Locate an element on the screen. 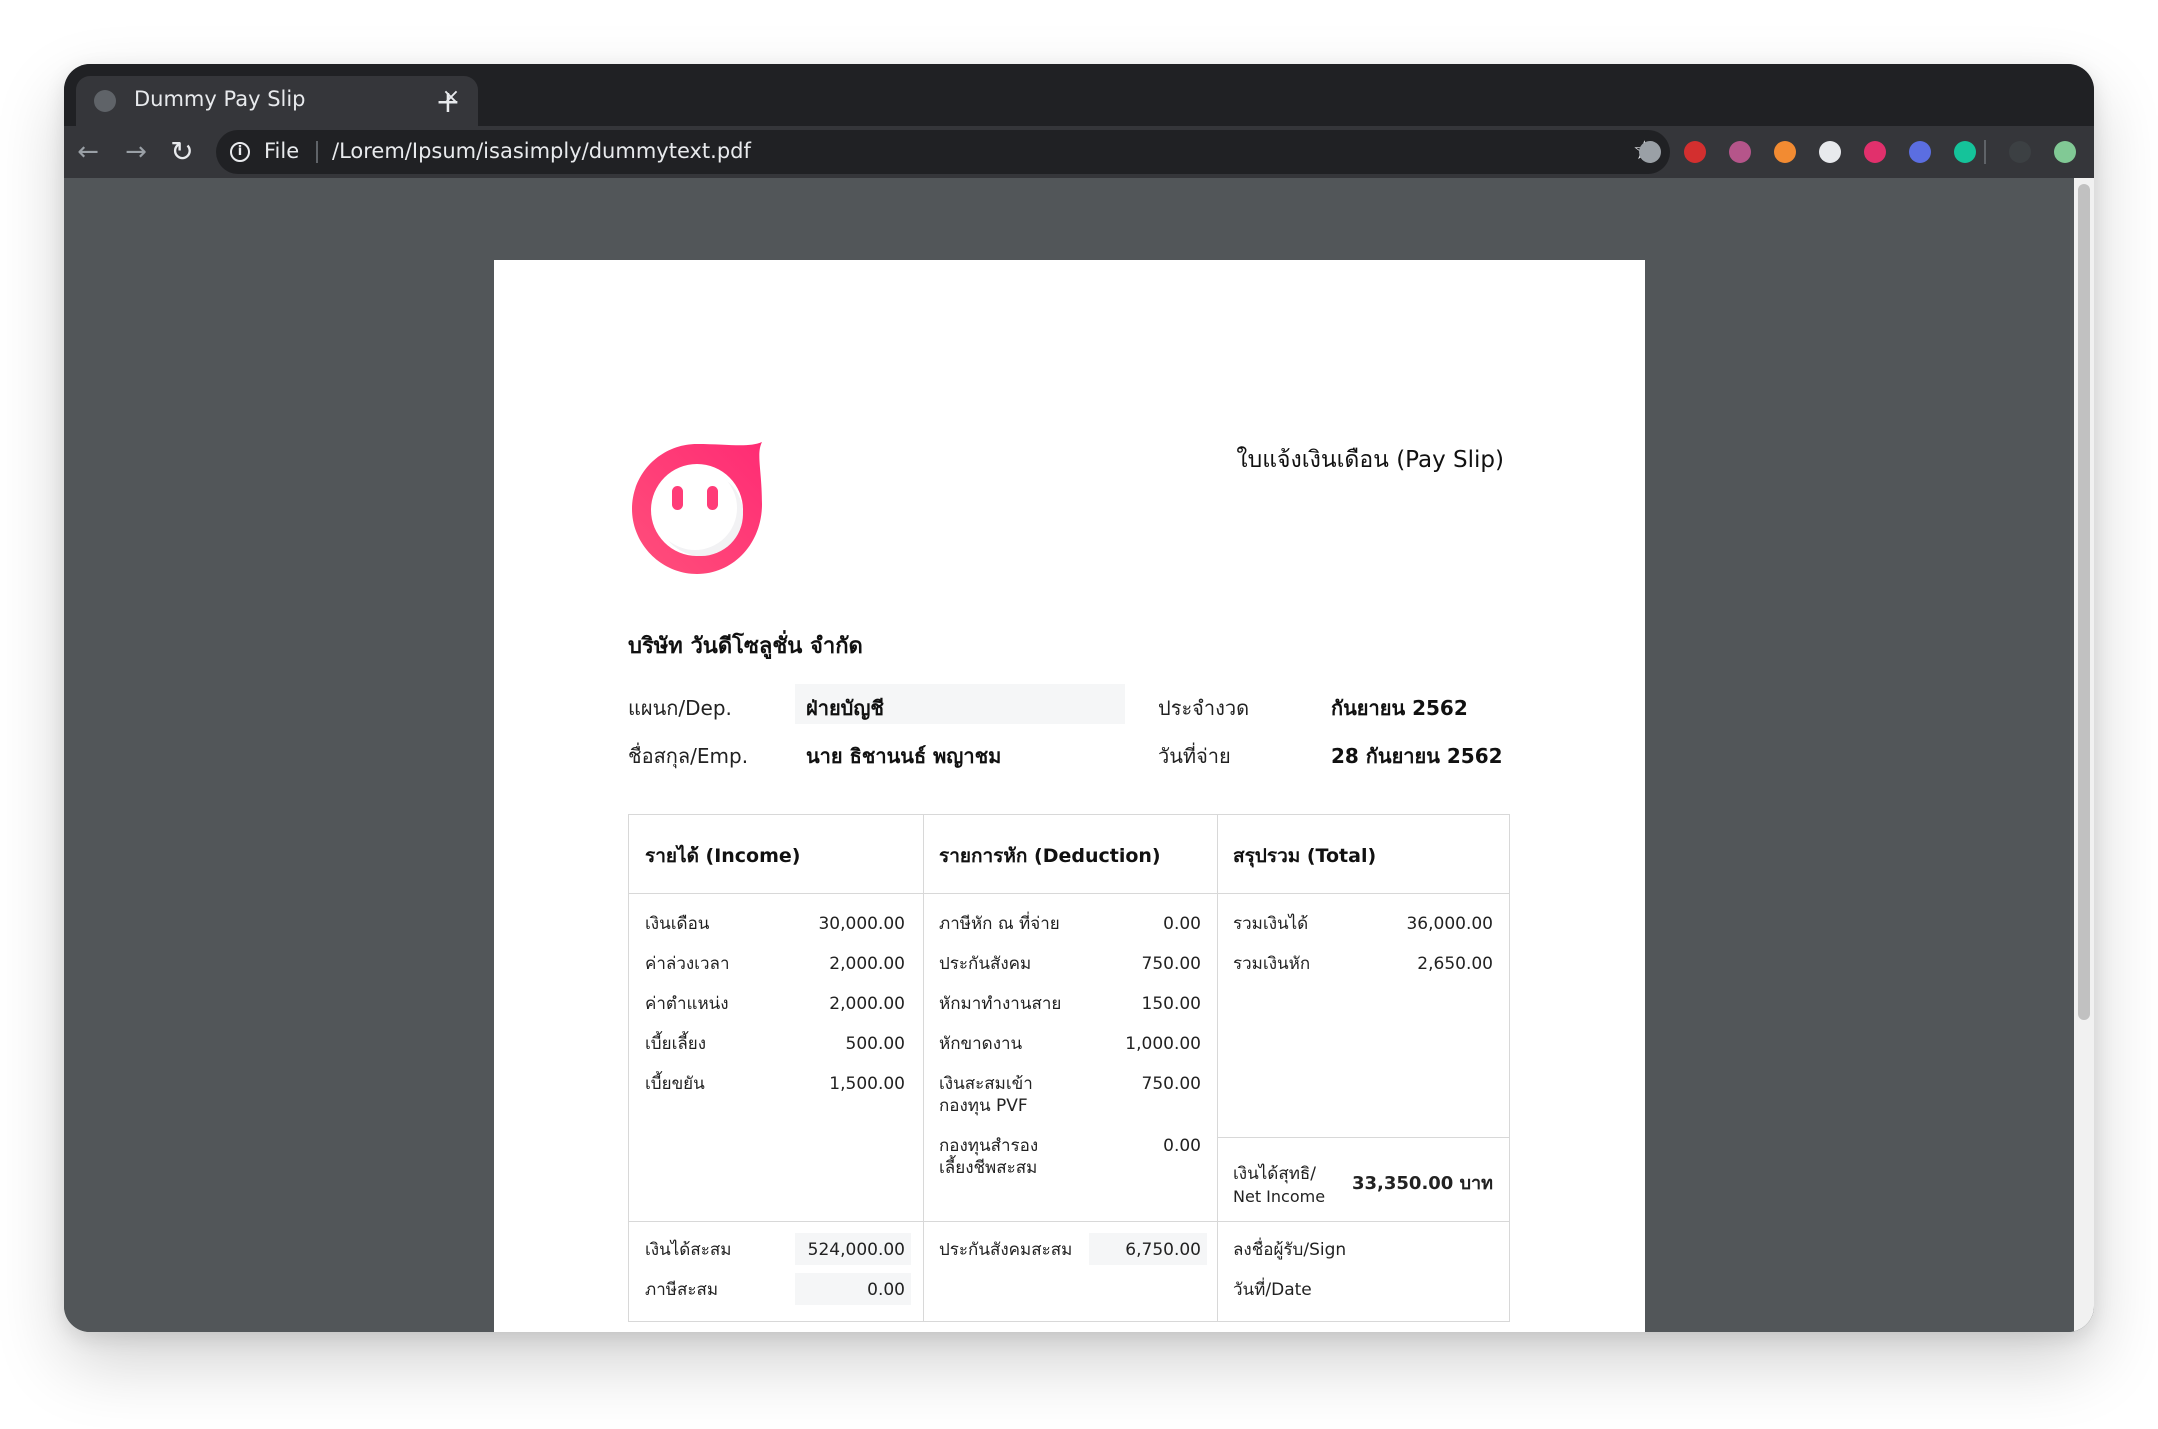 This screenshot has width=2158, height=1429. employee-label: ชื่อสกุล/Emp. is located at coordinates (688, 756).